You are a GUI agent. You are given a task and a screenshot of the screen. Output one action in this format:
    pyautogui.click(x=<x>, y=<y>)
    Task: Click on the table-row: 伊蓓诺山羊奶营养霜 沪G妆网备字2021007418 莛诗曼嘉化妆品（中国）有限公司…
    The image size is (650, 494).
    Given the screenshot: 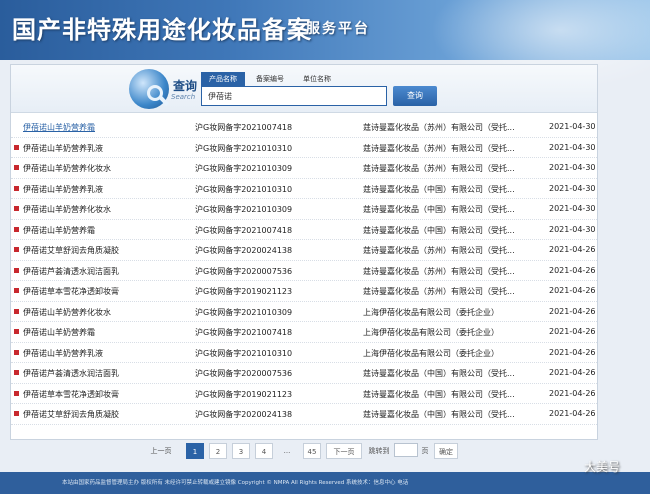 What is the action you would take?
    pyautogui.click(x=304, y=230)
    